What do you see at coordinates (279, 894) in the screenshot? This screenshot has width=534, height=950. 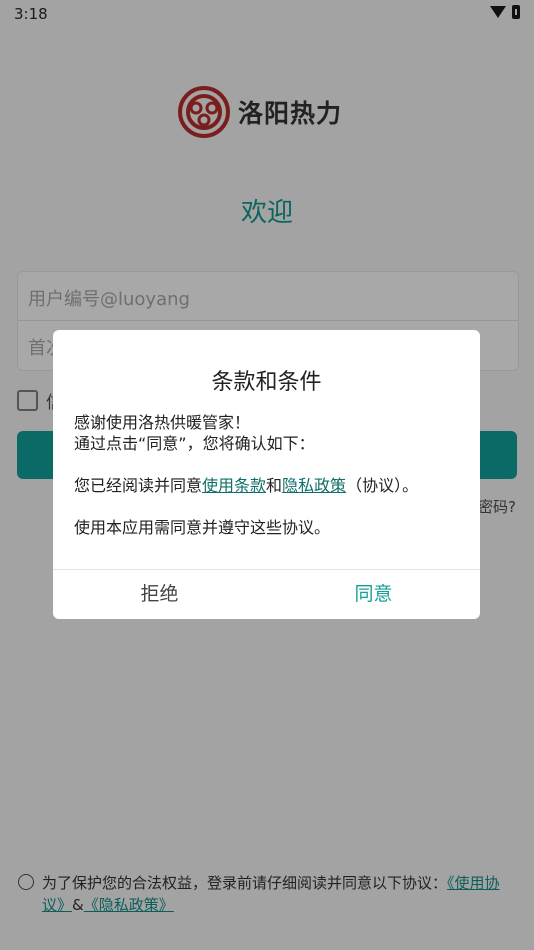 I see `agreement-text: 为了保护您的合法权益，登录前请仔细阅读并同意以下协议：《使用协议》&《隐私政策》` at bounding box center [279, 894].